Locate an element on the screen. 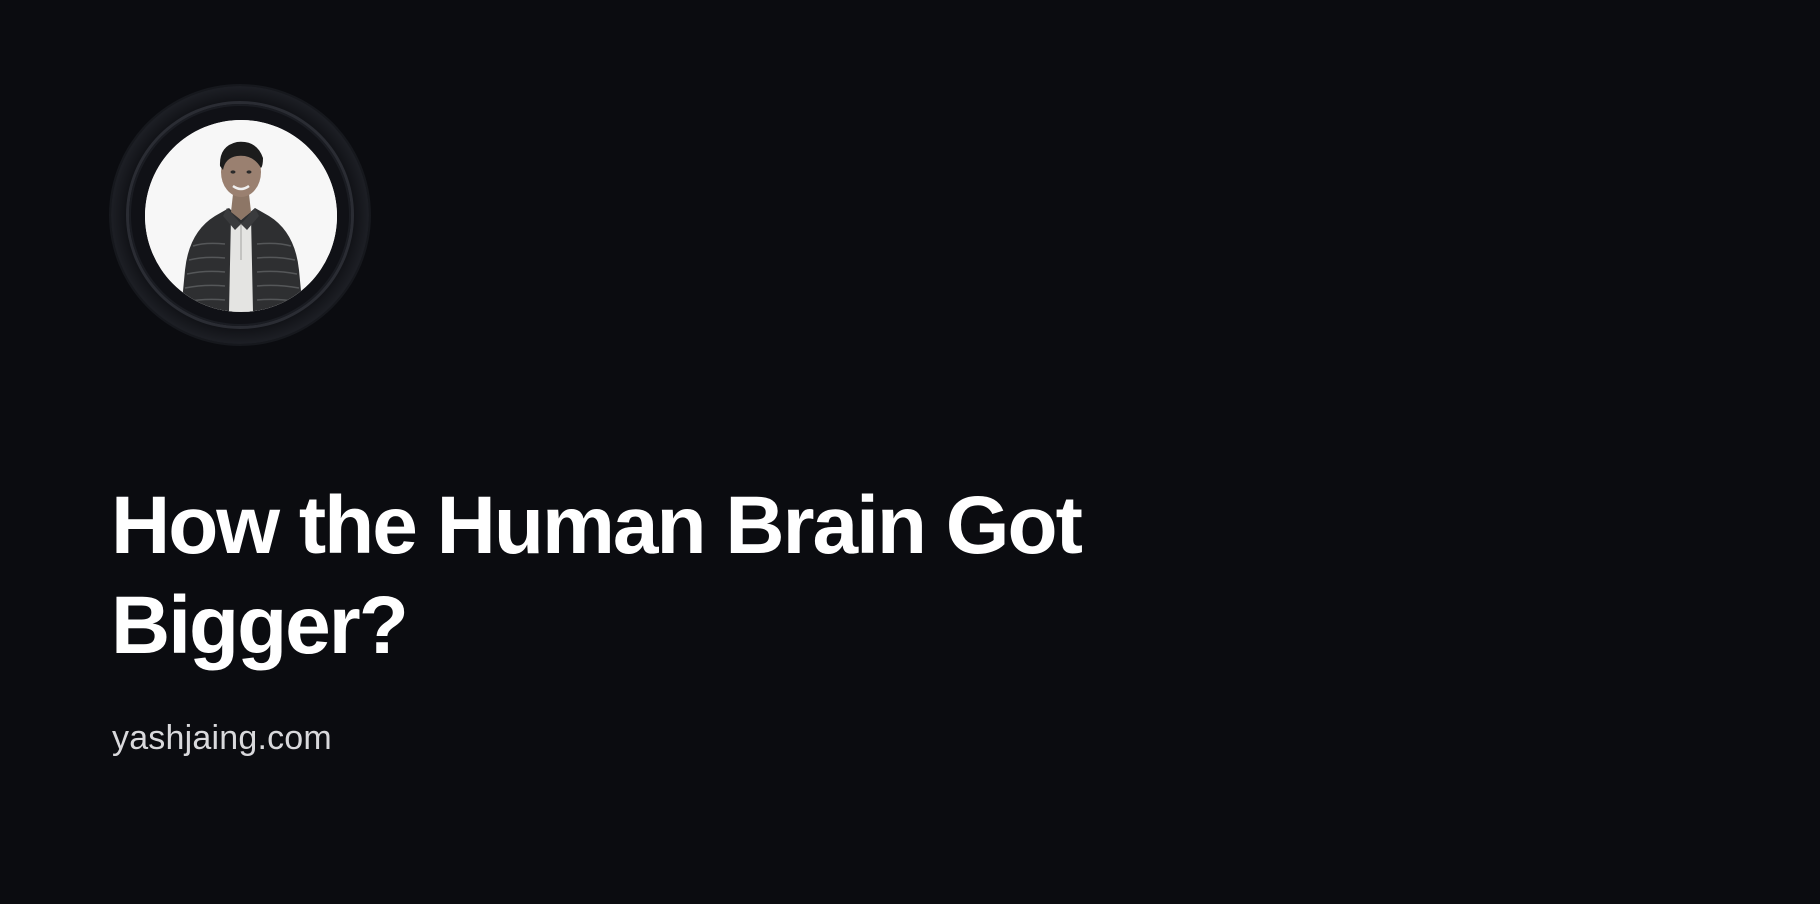  site-domain: yashjaing.com is located at coordinates (222, 738).